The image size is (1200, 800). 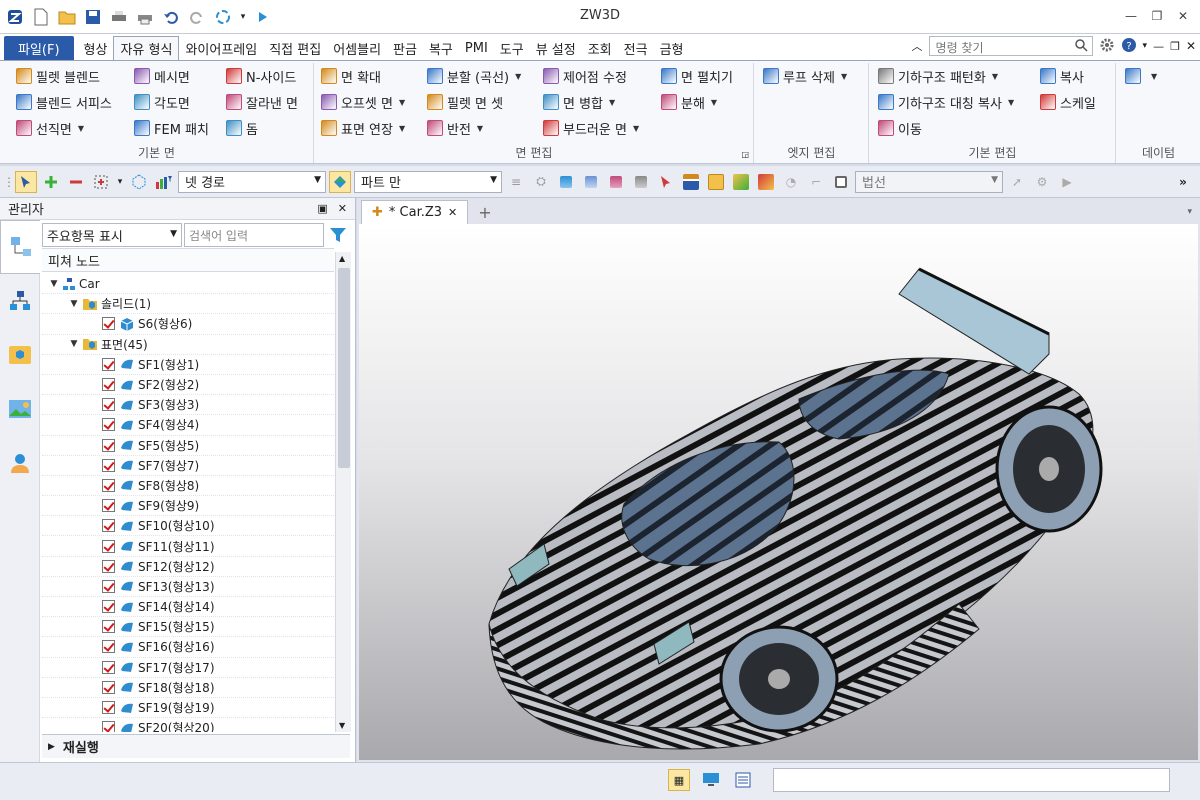 I want to click on ribbon-button: 복사, so click(x=1068, y=76).